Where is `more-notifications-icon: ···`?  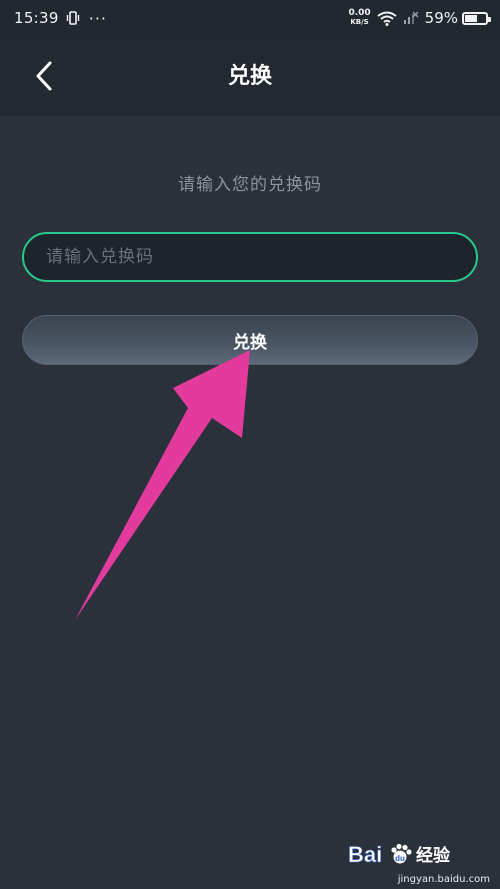 more-notifications-icon: ··· is located at coordinates (97, 18).